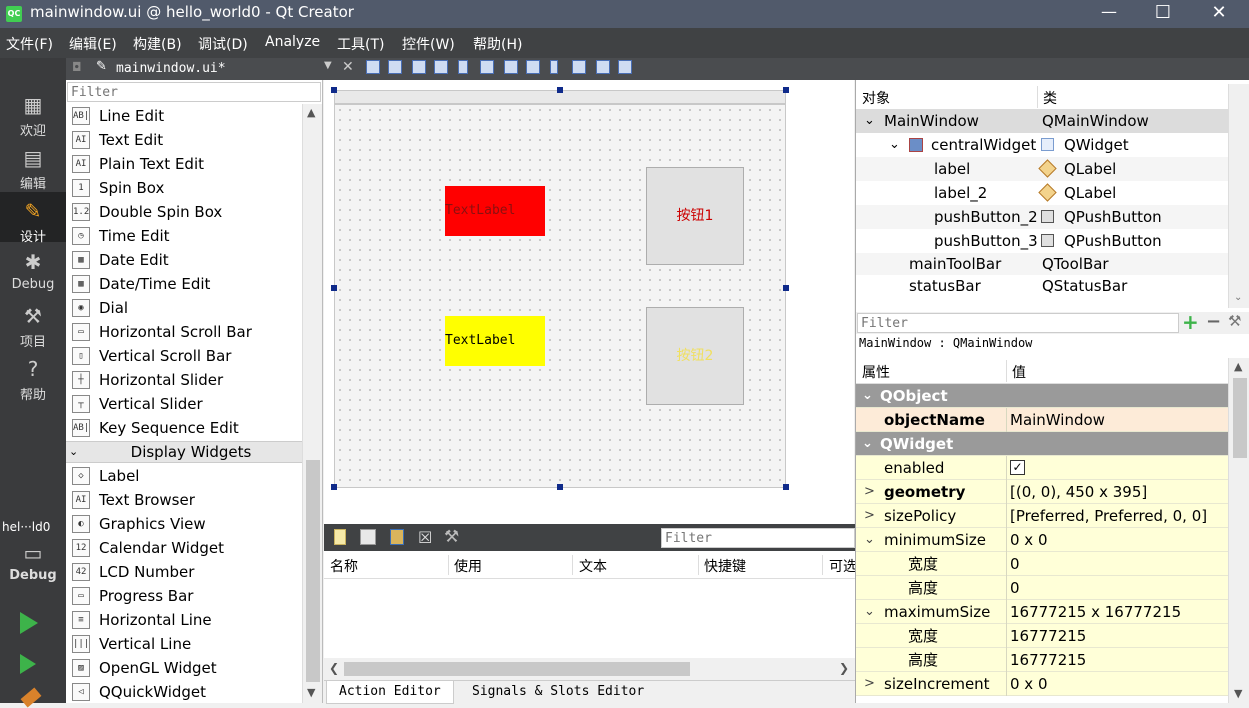  What do you see at coordinates (1042, 444) in the screenshot?
I see `property-group: ⌄ QWidget` at bounding box center [1042, 444].